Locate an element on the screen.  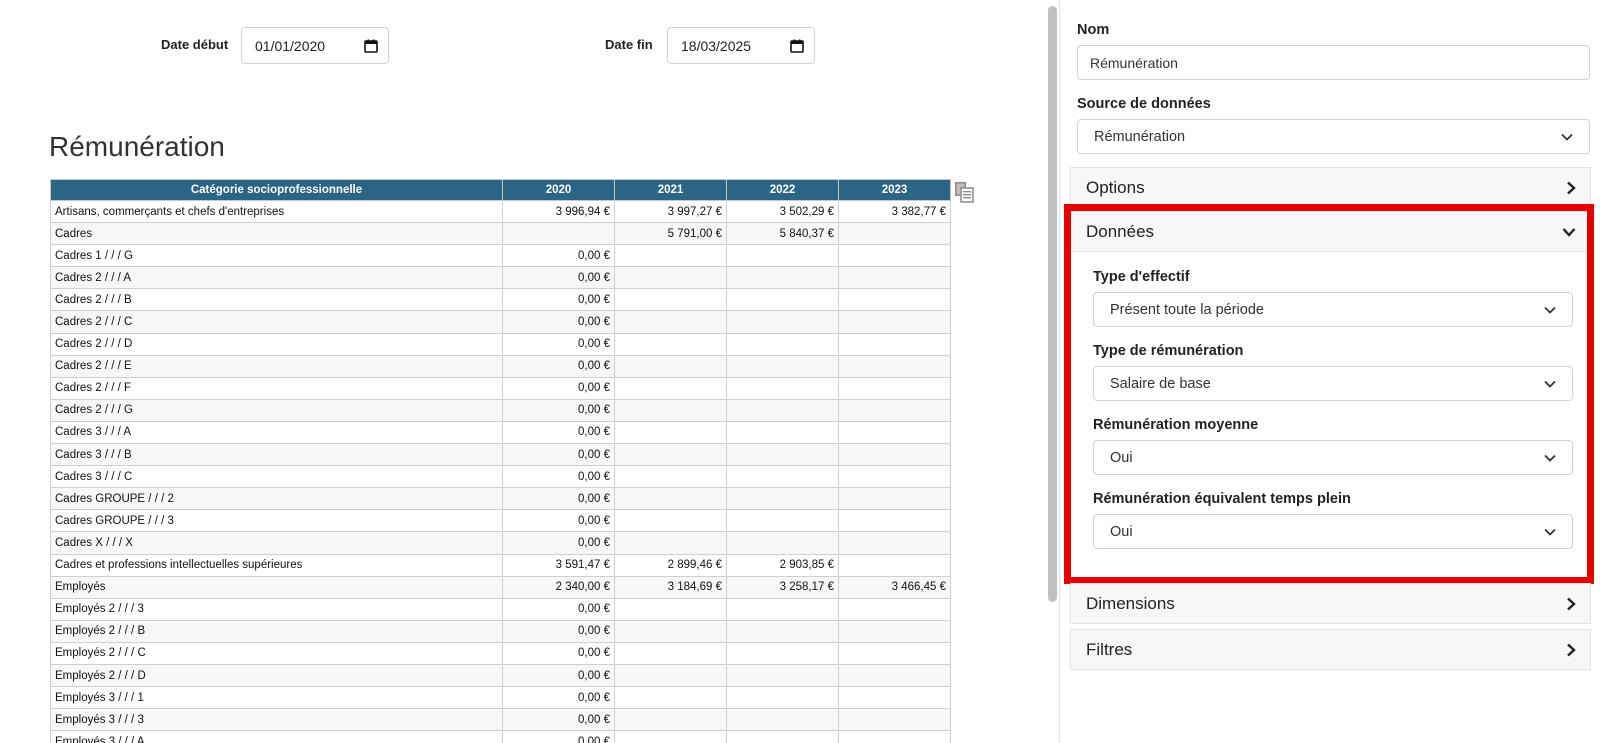
category-cell: Cadres 2 / / / E is located at coordinates (276, 366).